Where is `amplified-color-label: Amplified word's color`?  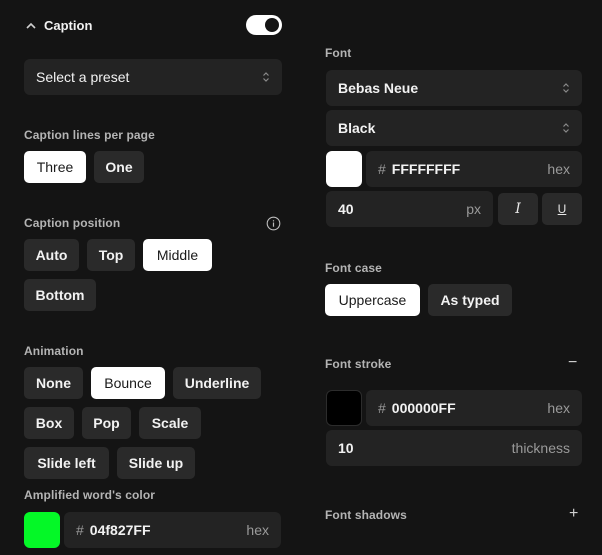 amplified-color-label: Amplified word's color is located at coordinates (90, 495).